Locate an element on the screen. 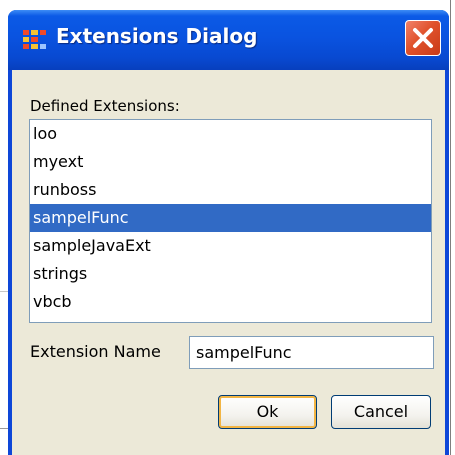 The height and width of the screenshot is (455, 455). window-title: Extensions Dialog is located at coordinates (157, 36).